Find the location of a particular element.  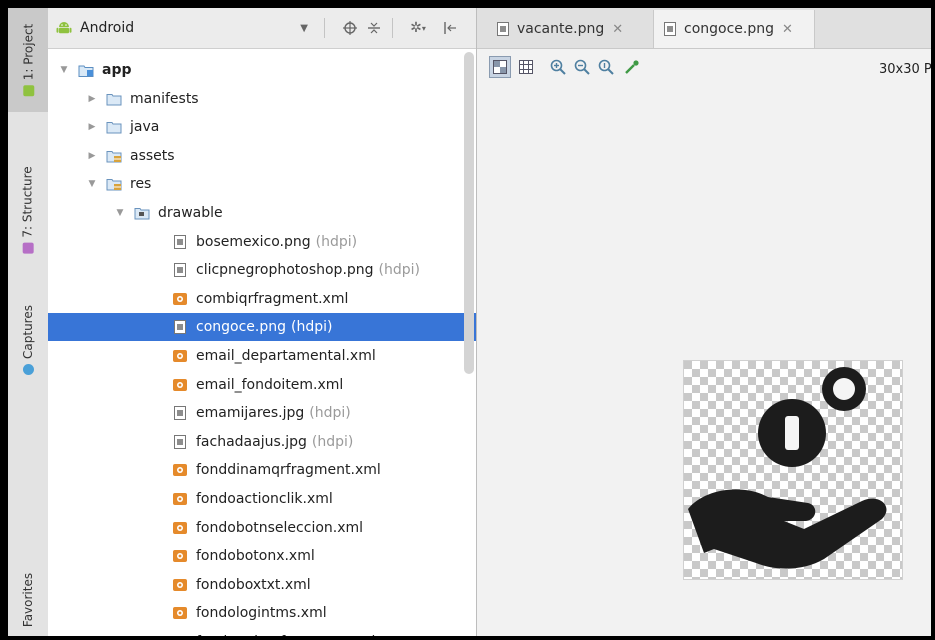

tree-item-label: combiqrfragment.xml is located at coordinates (272, 298).